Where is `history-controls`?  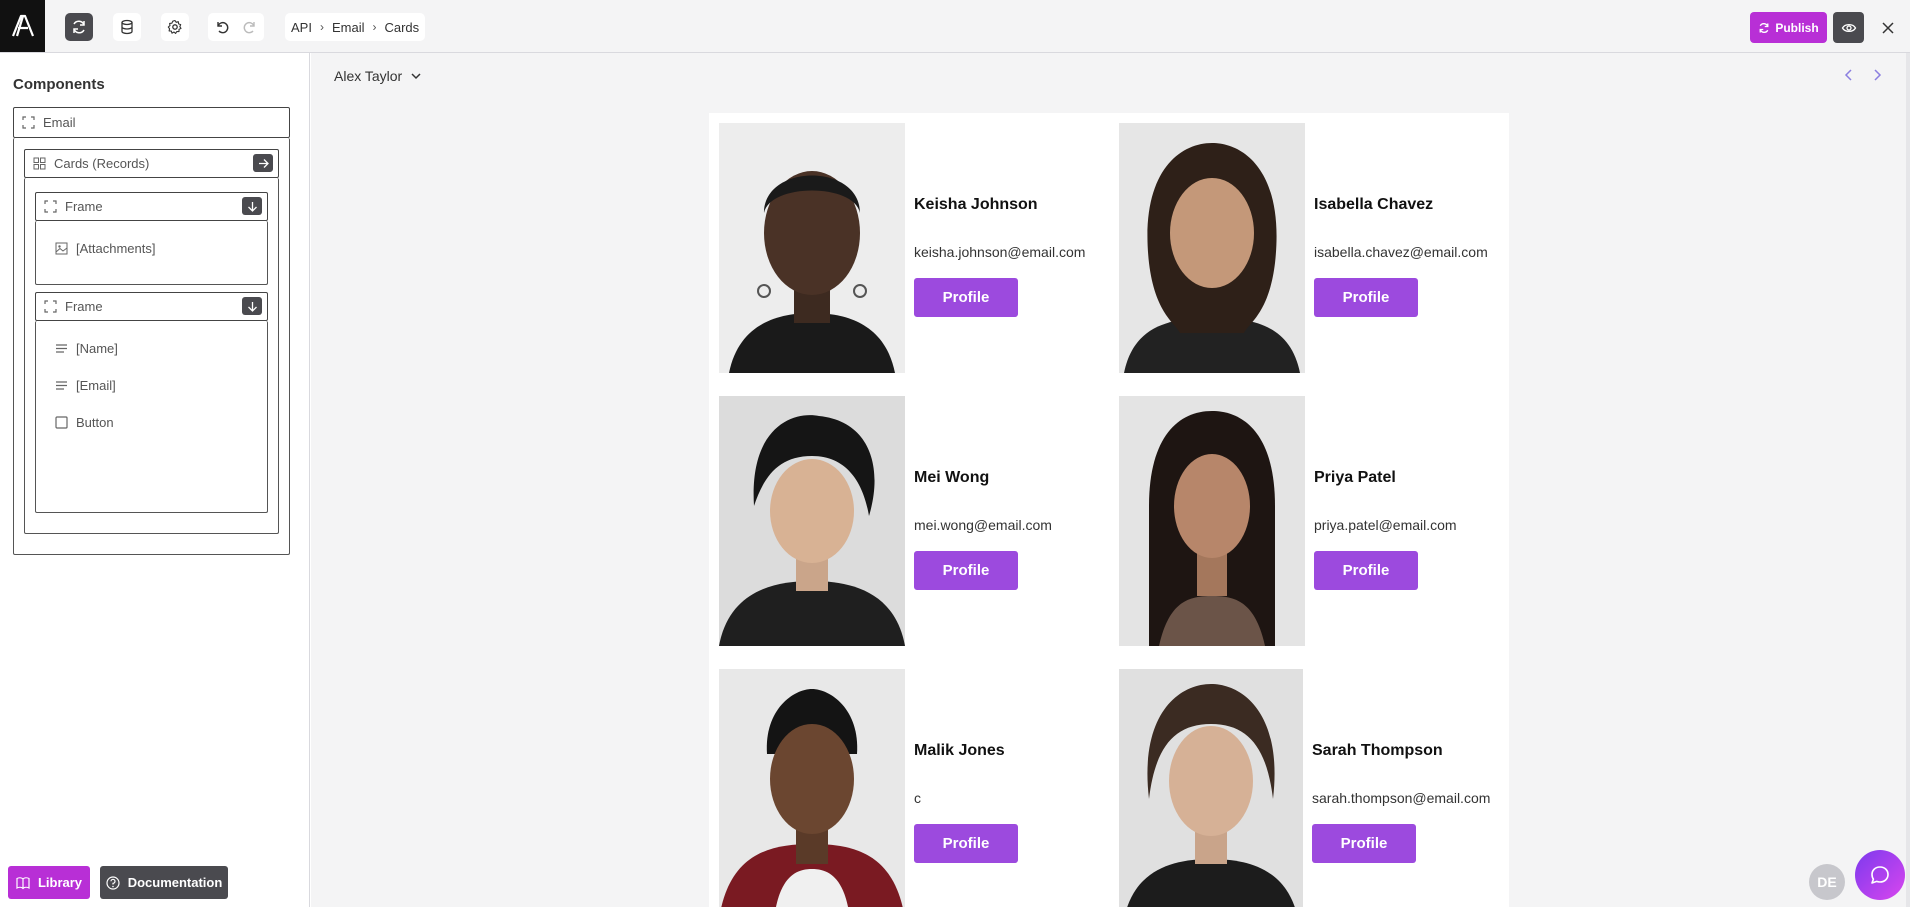 history-controls is located at coordinates (236, 27).